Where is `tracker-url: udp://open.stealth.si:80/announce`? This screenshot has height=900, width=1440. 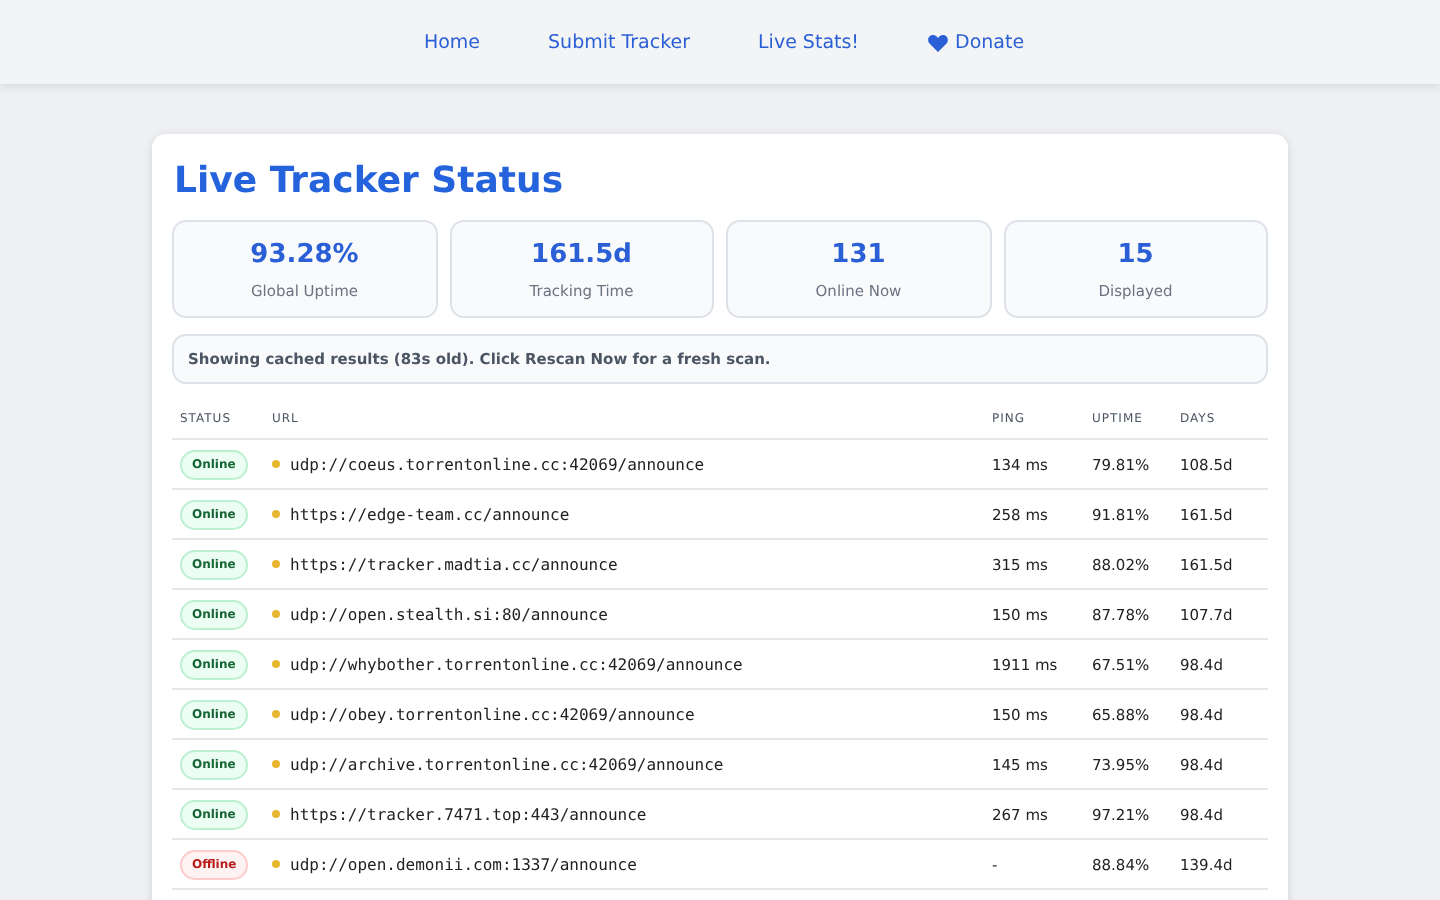
tracker-url: udp://open.stealth.si:80/announce is located at coordinates (449, 614).